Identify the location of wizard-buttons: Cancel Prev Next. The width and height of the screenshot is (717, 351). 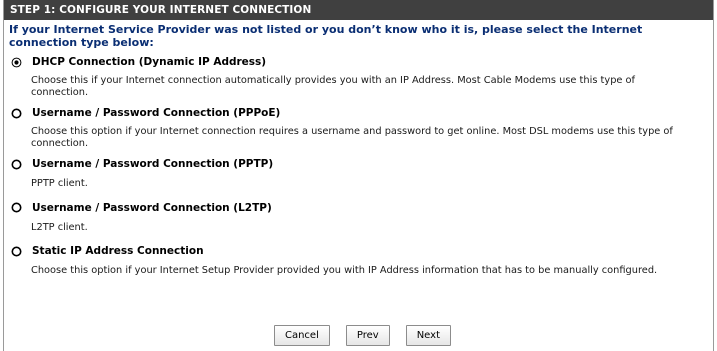
(358, 335).